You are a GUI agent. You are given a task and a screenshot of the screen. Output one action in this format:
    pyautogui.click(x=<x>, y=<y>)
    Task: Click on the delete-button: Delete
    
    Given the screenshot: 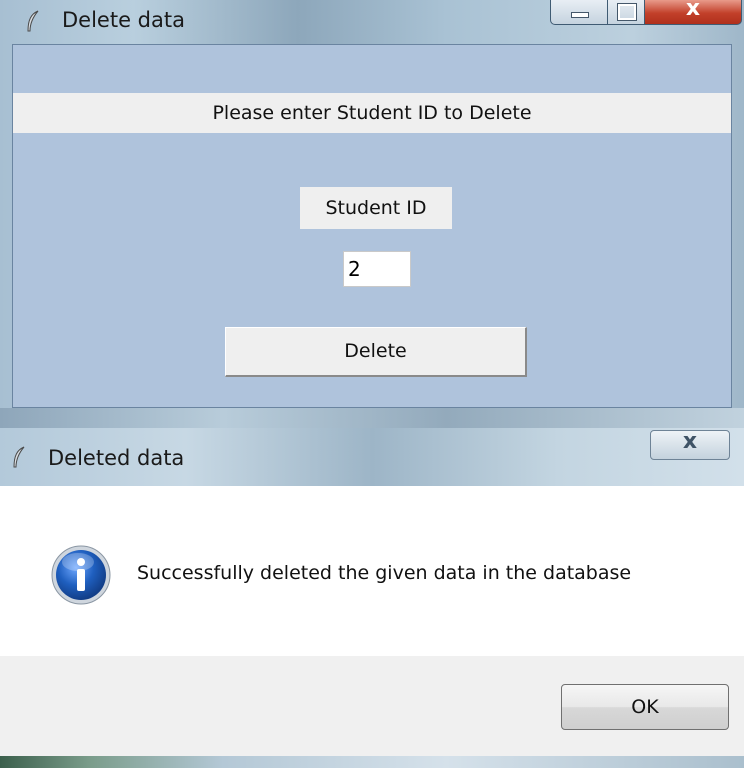 What is the action you would take?
    pyautogui.click(x=376, y=352)
    